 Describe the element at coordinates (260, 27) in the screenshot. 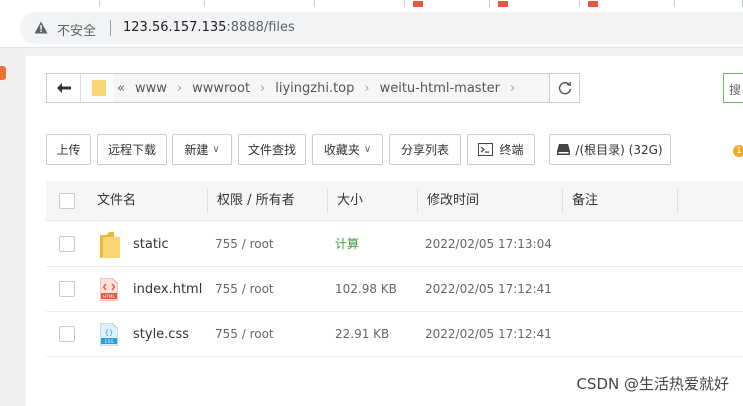

I see `url-path: :8888/files` at that location.